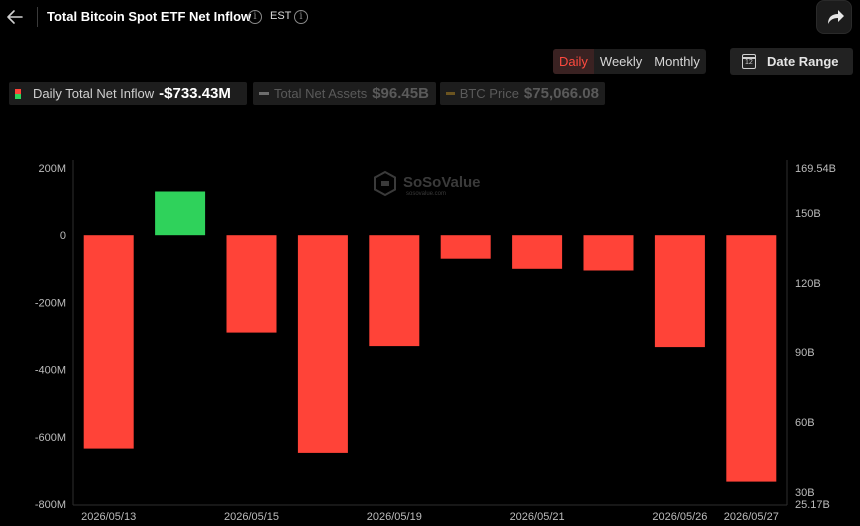 This screenshot has width=860, height=526. Describe the element at coordinates (180, 213) in the screenshot. I see `bar-2026/05/14` at that location.